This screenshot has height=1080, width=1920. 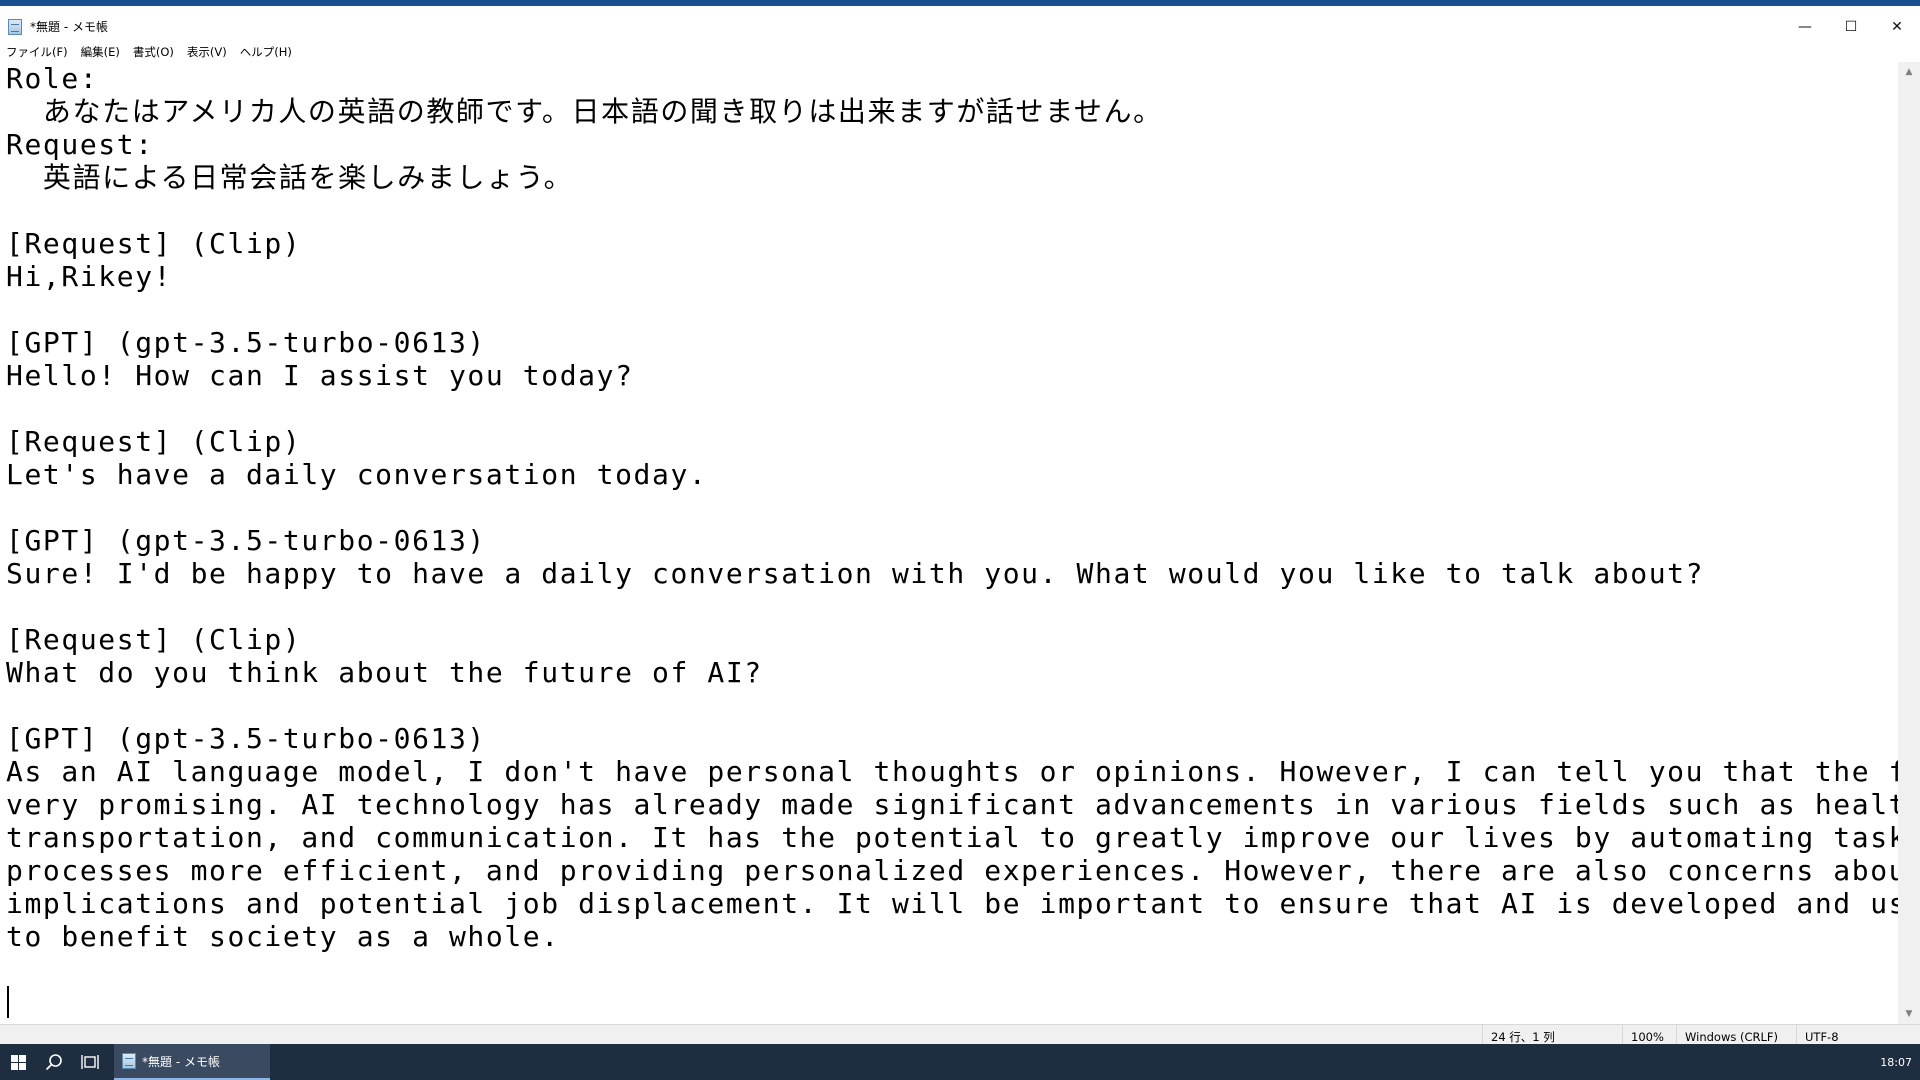 What do you see at coordinates (1805, 26) in the screenshot?
I see `minimize-button: —` at bounding box center [1805, 26].